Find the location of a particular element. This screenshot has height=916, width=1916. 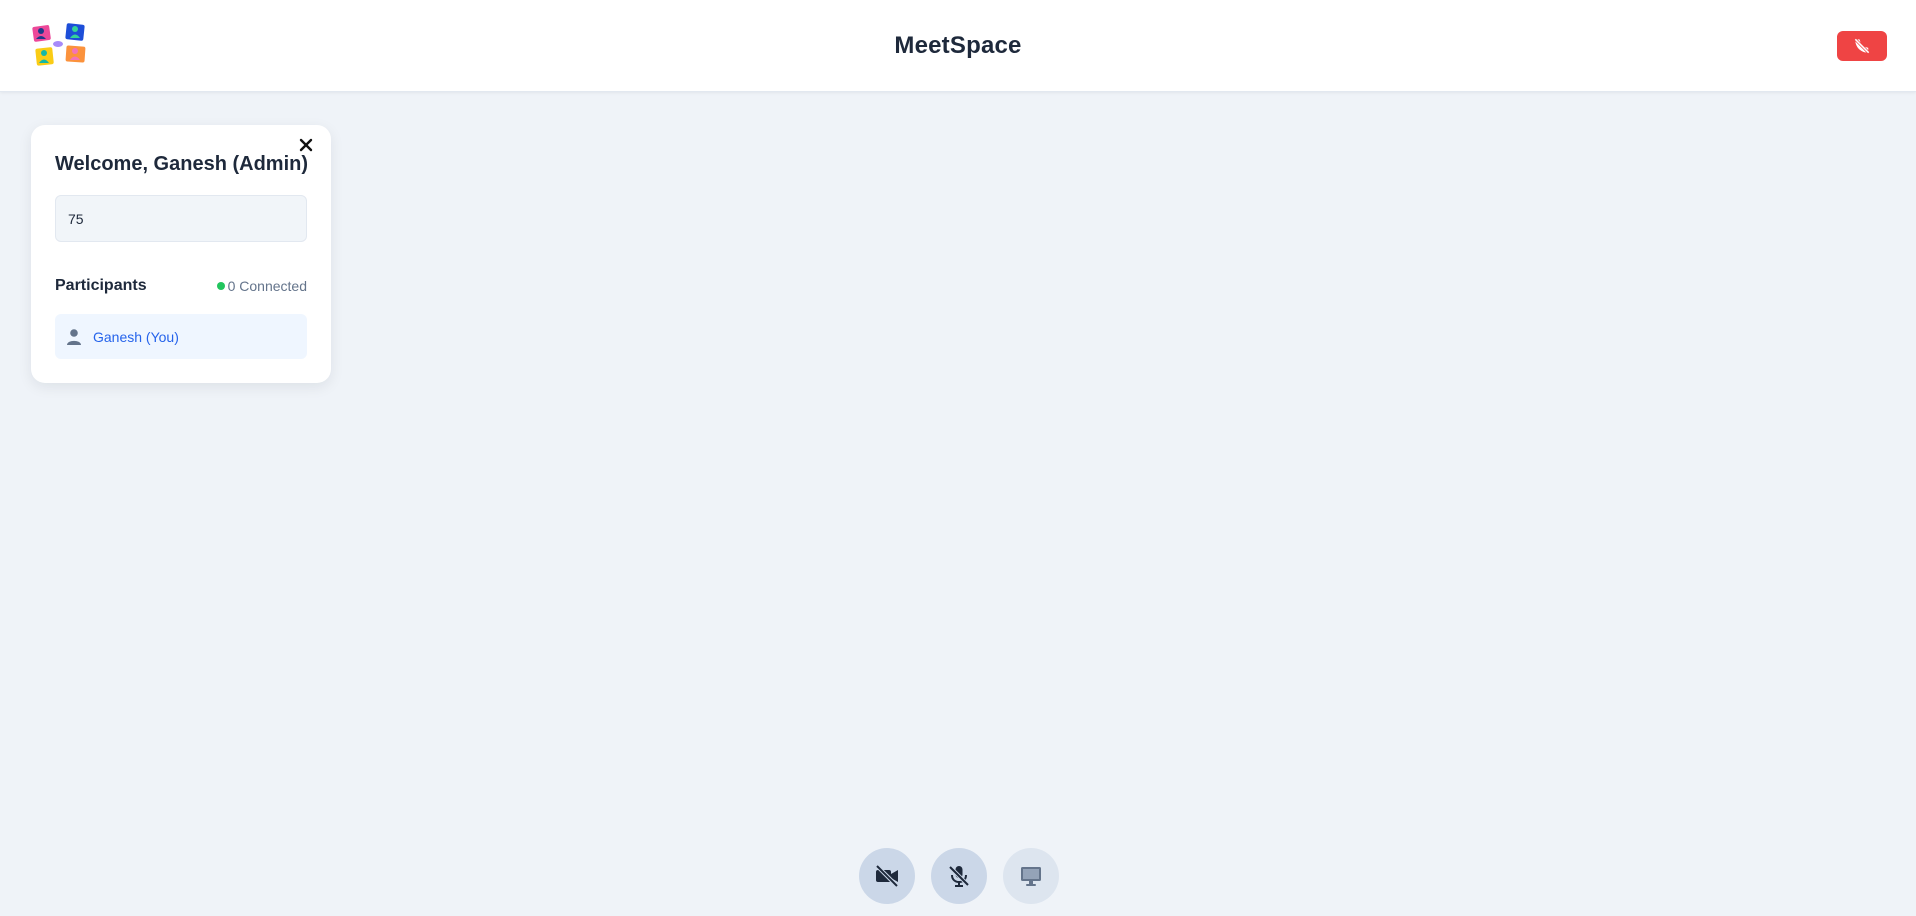

camera-toggle-button is located at coordinates (887, 876).